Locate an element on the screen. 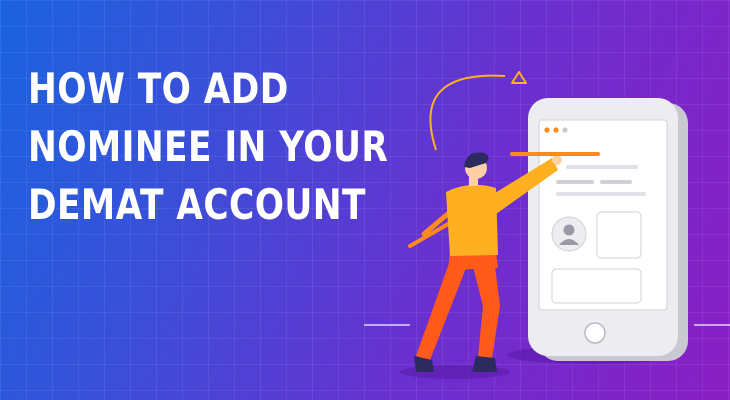 Image resolution: width=730 pixels, height=400 pixels. torso is located at coordinates (472, 220).